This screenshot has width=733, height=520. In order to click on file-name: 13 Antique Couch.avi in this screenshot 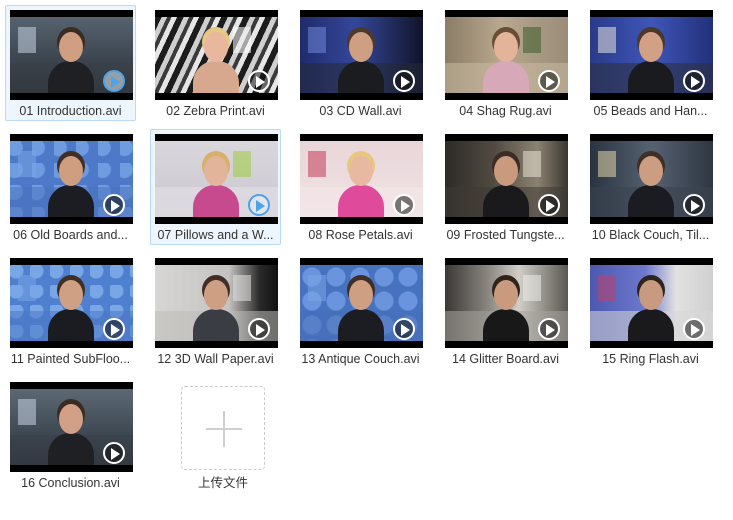, I will do `click(360, 359)`.